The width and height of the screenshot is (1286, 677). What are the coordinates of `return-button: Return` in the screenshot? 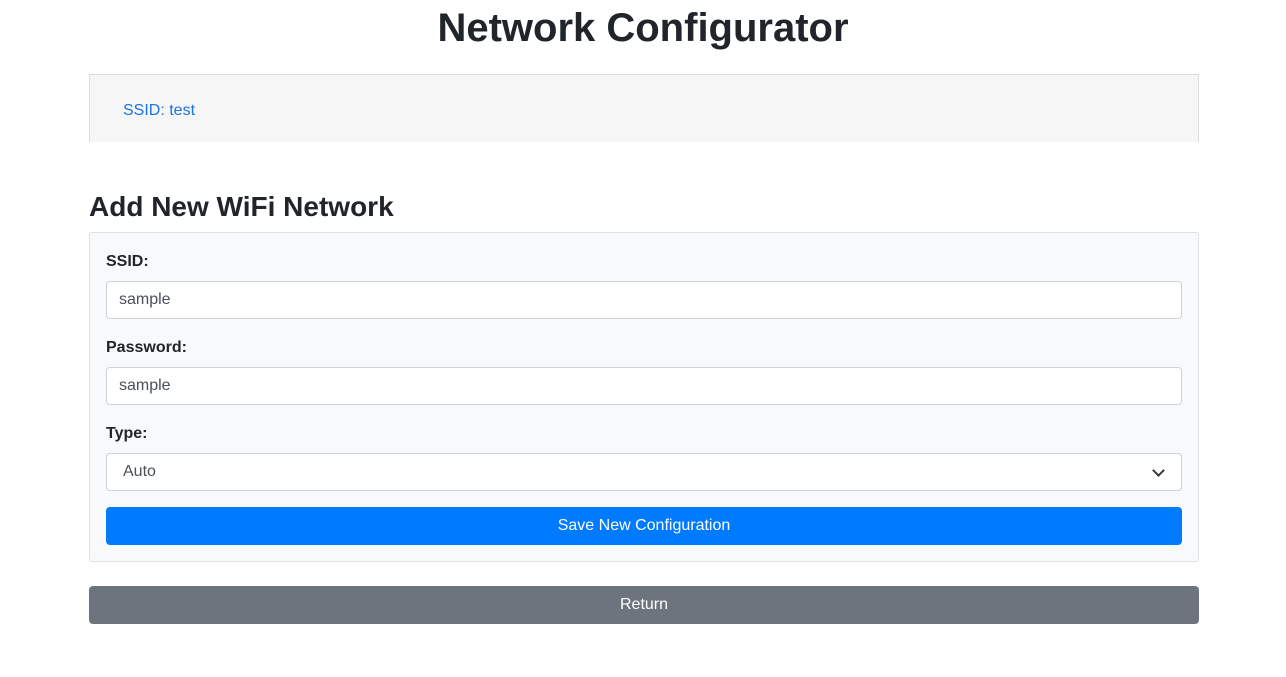 It's located at (644, 605).